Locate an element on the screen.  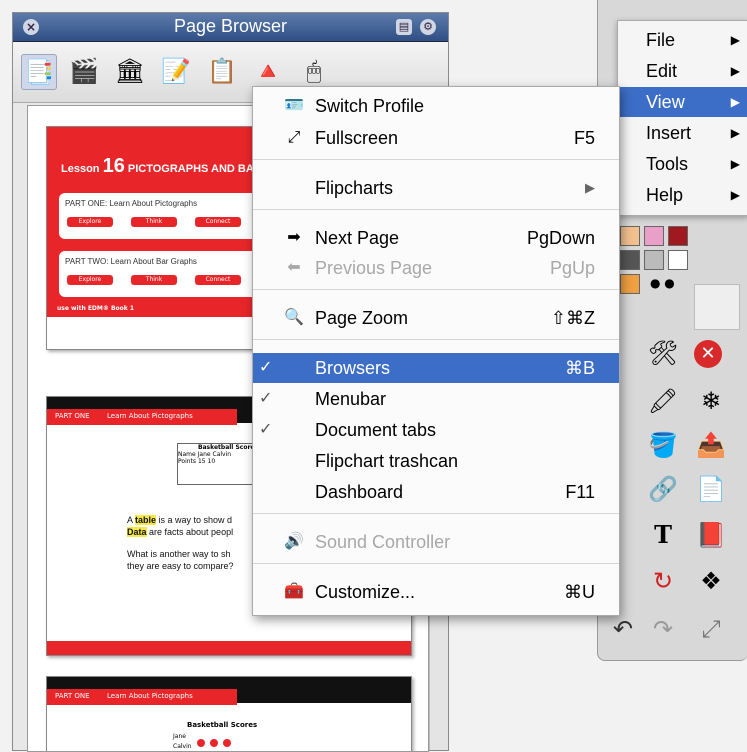
redo-icon: ↷ is located at coordinates (663, 629).